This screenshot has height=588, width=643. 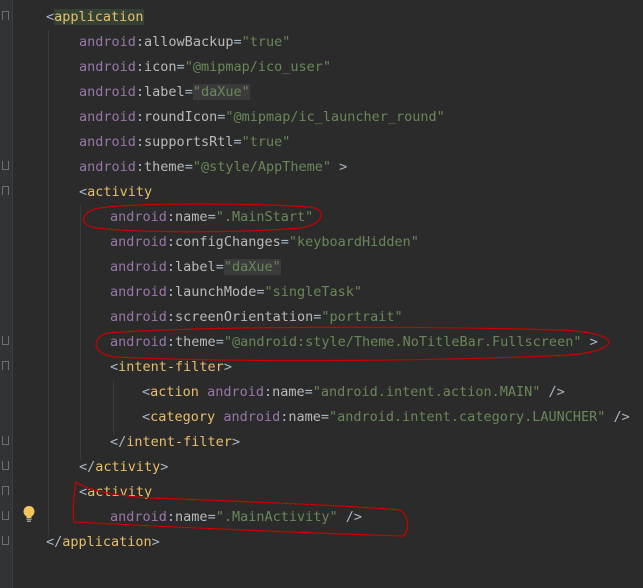 What do you see at coordinates (124, 467) in the screenshot?
I see `code-line-19: </activity>` at bounding box center [124, 467].